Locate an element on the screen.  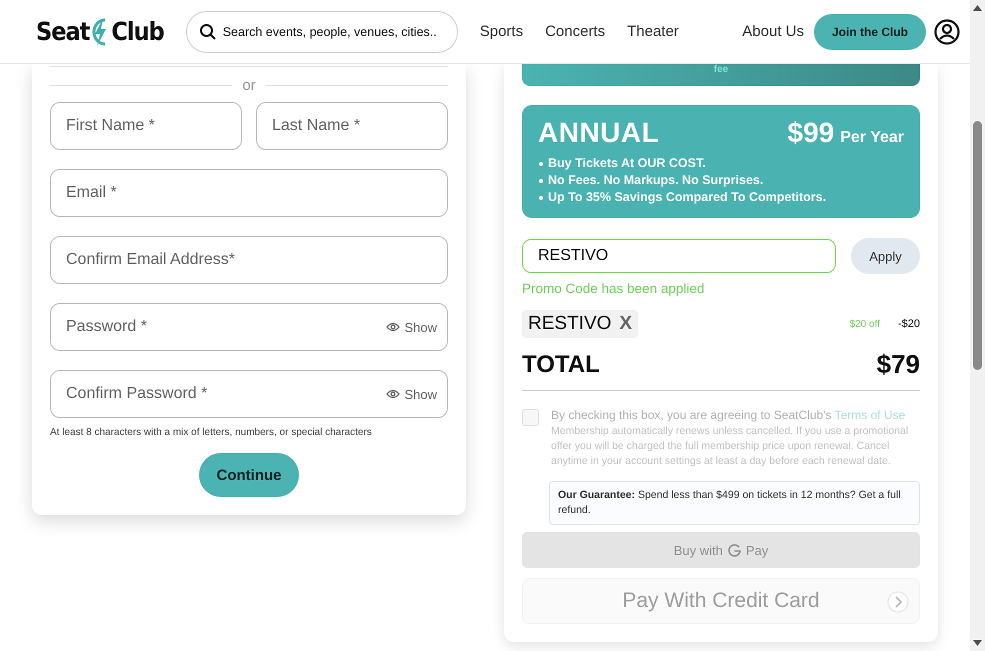
input-field: Email * is located at coordinates (249, 193).